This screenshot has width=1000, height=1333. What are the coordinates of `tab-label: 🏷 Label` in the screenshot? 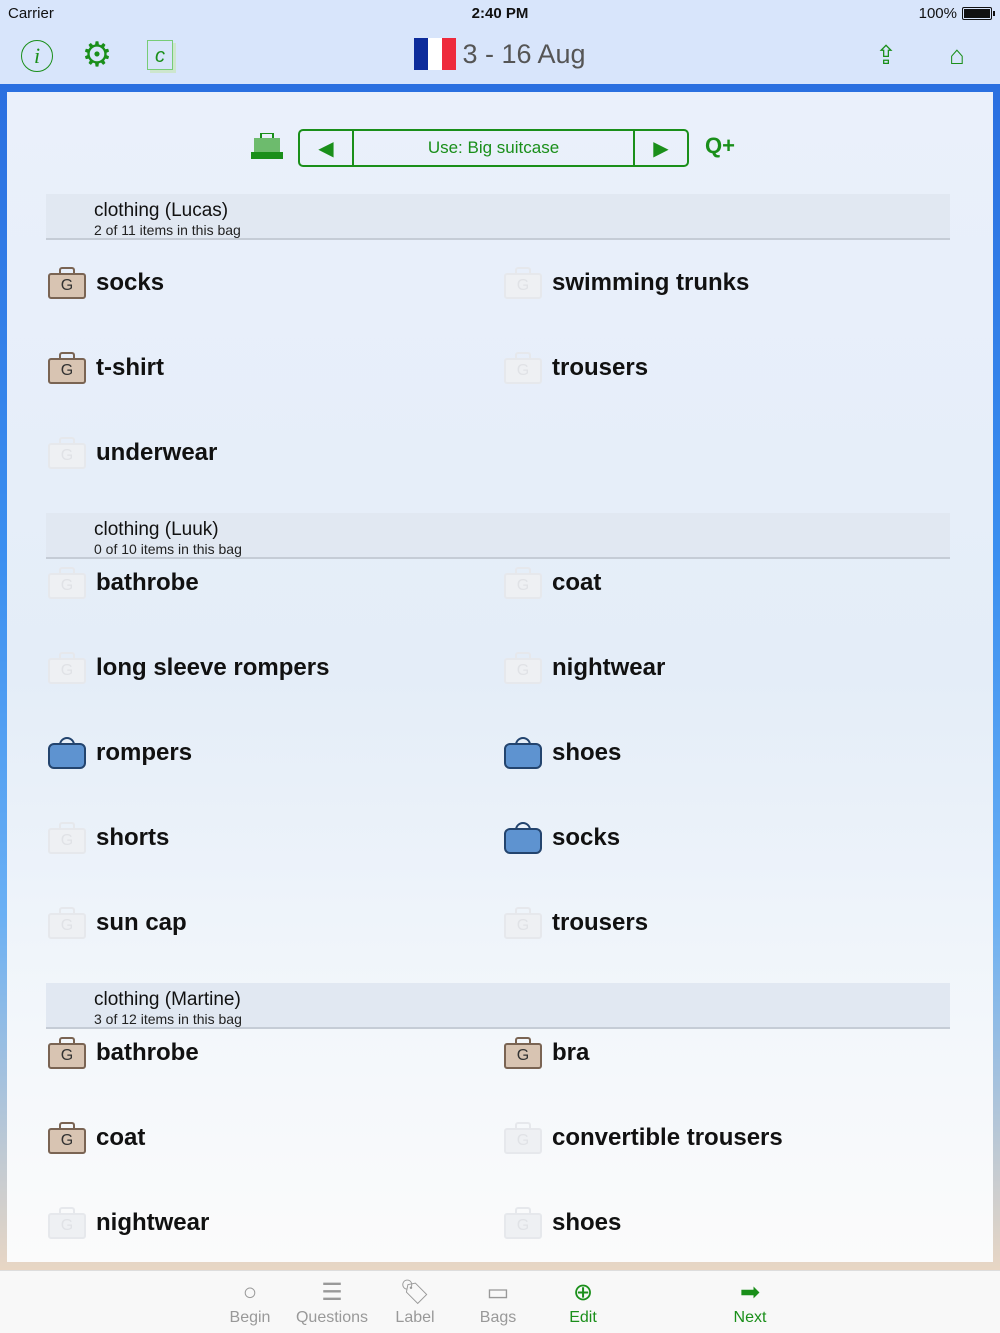 It's located at (415, 1302).